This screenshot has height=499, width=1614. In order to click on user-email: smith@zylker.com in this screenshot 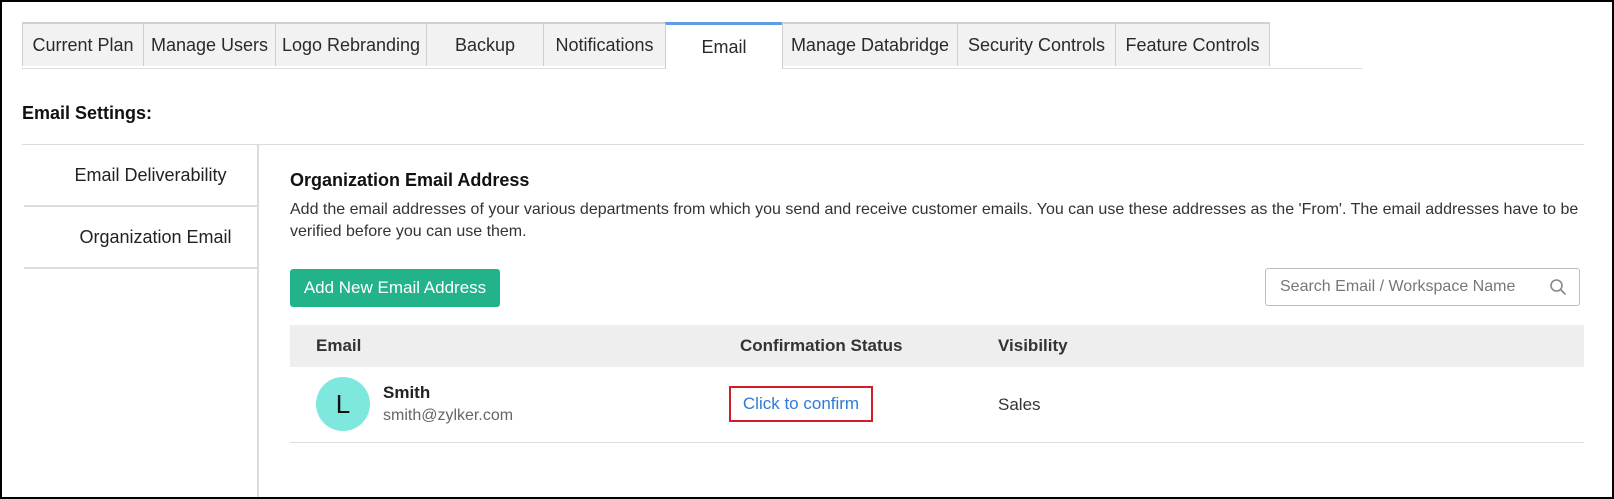, I will do `click(448, 415)`.